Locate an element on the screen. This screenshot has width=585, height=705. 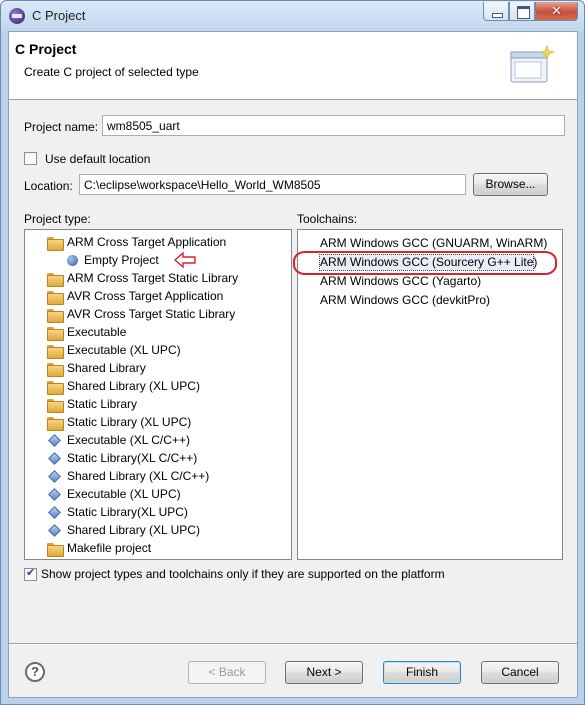
show-supported-checkbox is located at coordinates (30, 573).